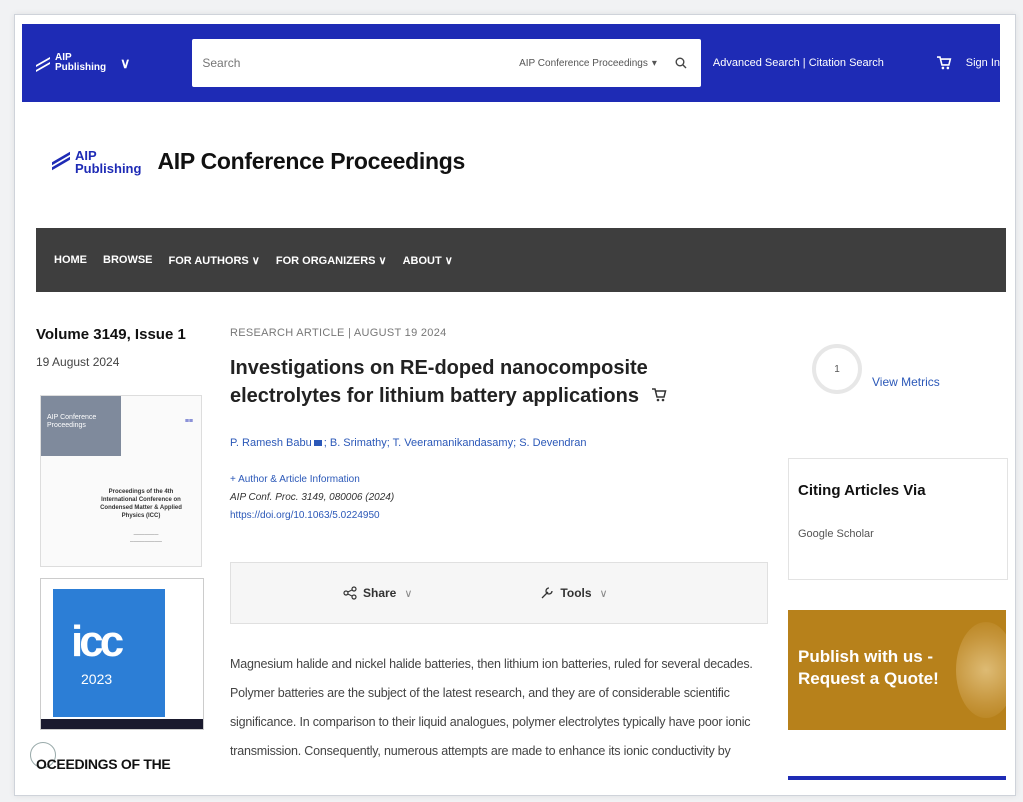 The height and width of the screenshot is (802, 1023). What do you see at coordinates (868, 668) in the screenshot?
I see `publish-banner-text: Publish with us - Request a Quote!` at bounding box center [868, 668].